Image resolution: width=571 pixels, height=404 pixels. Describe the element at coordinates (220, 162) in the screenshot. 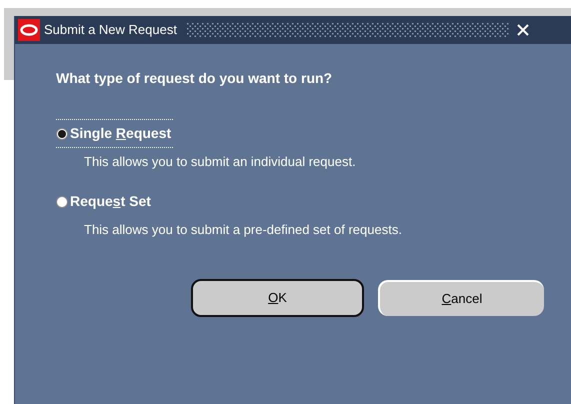

I see `option-description: This allows you to submit an individual request.` at that location.